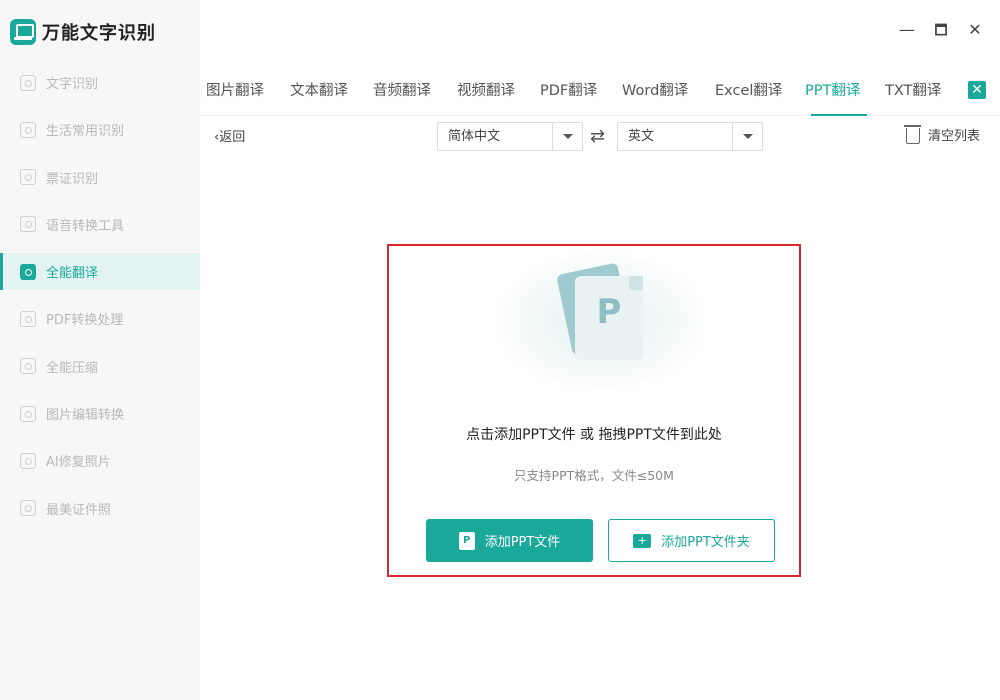 This screenshot has height=700, width=1000. I want to click on pdf-icon, so click(28, 318).